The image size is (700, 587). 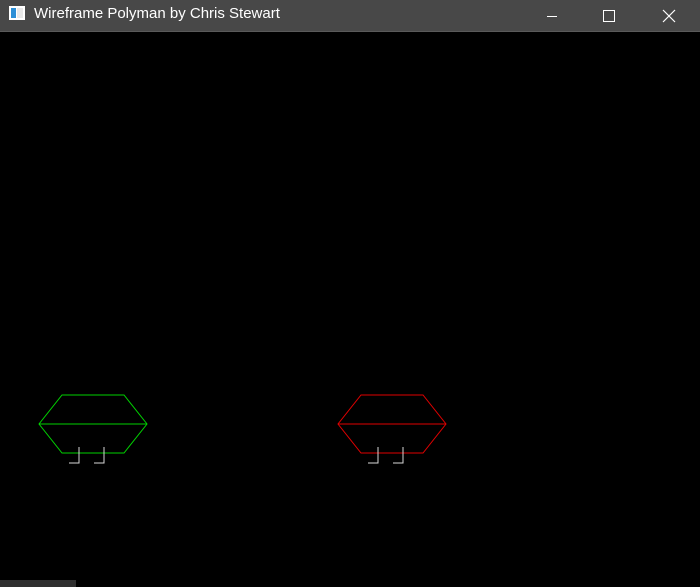 What do you see at coordinates (398, 455) in the screenshot?
I see `enemy-leg-right` at bounding box center [398, 455].